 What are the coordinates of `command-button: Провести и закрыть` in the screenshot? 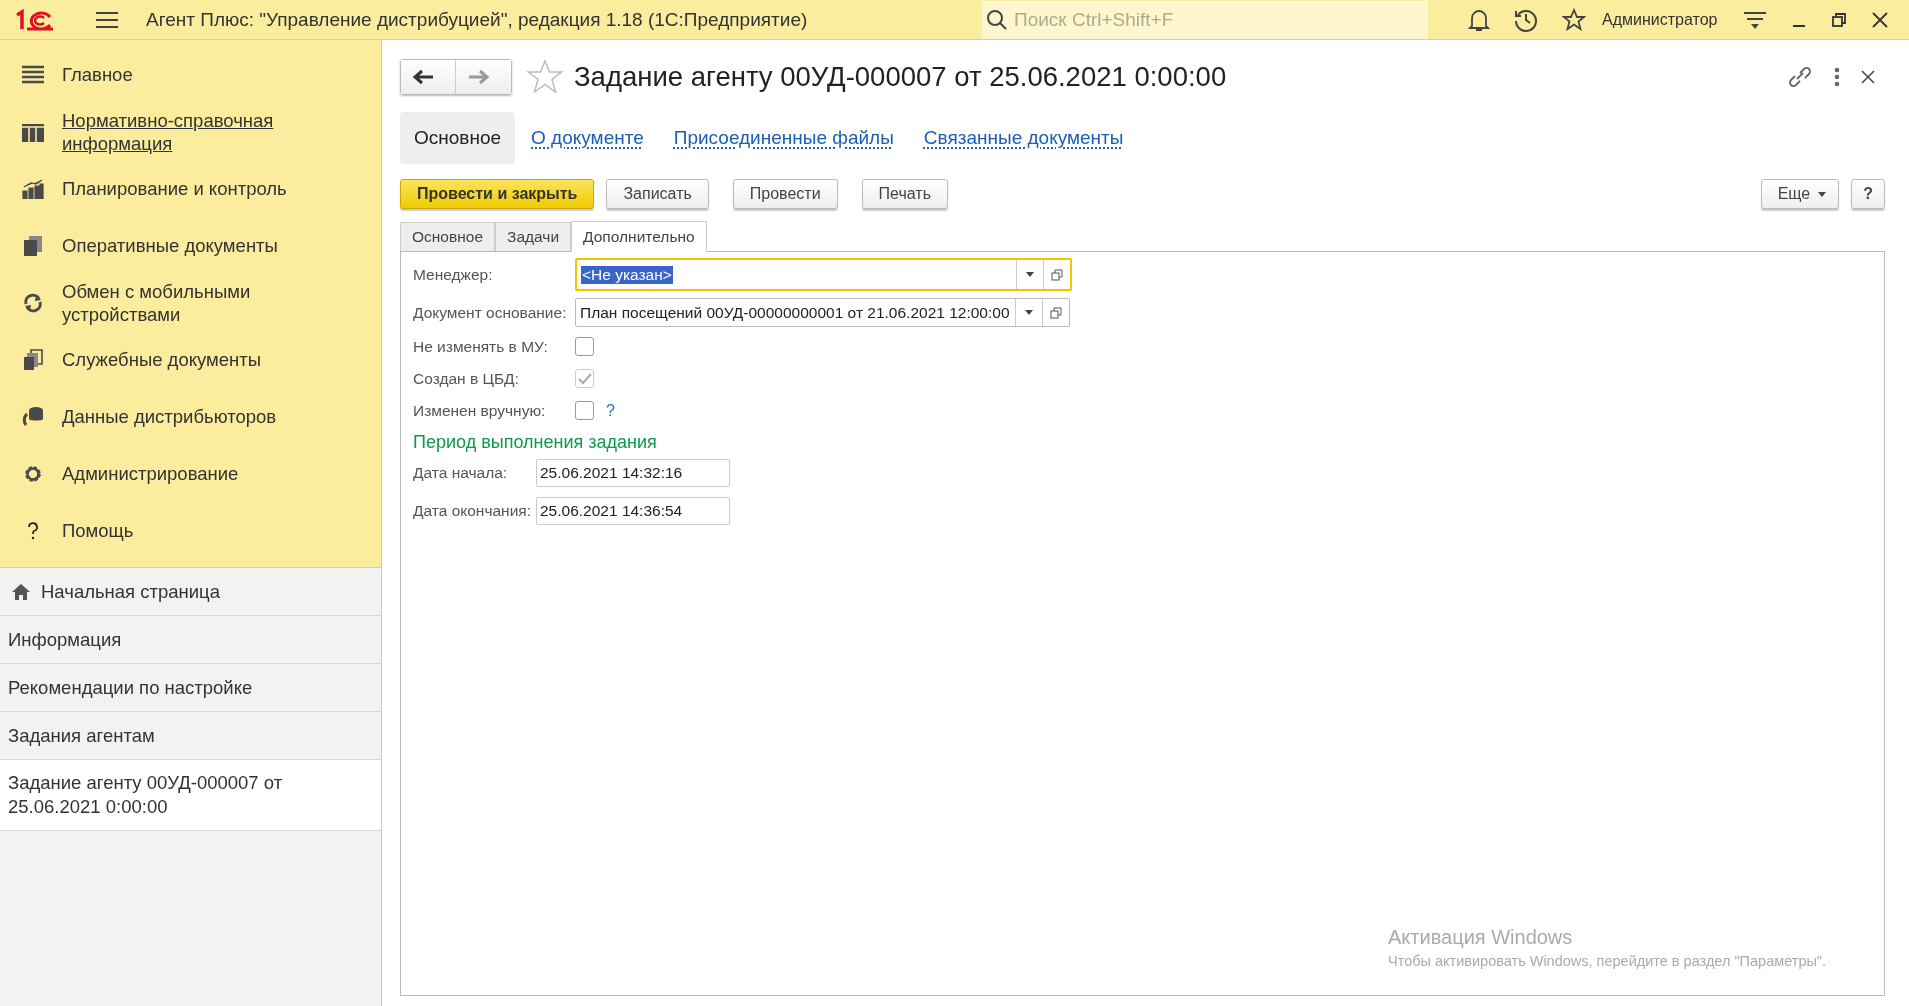 It's located at (497, 194).